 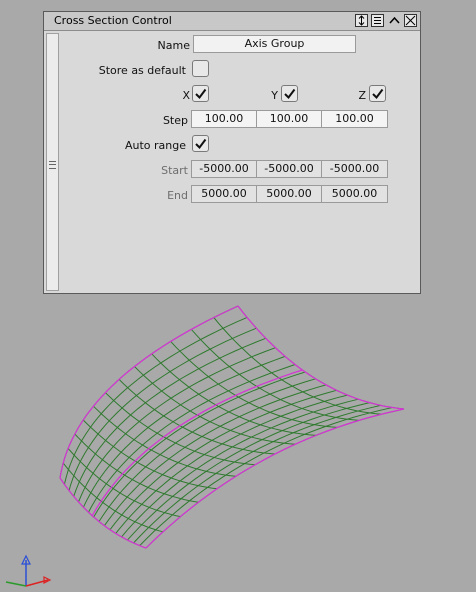 I want to click on end-x-field: 5000.00, so click(x=224, y=194).